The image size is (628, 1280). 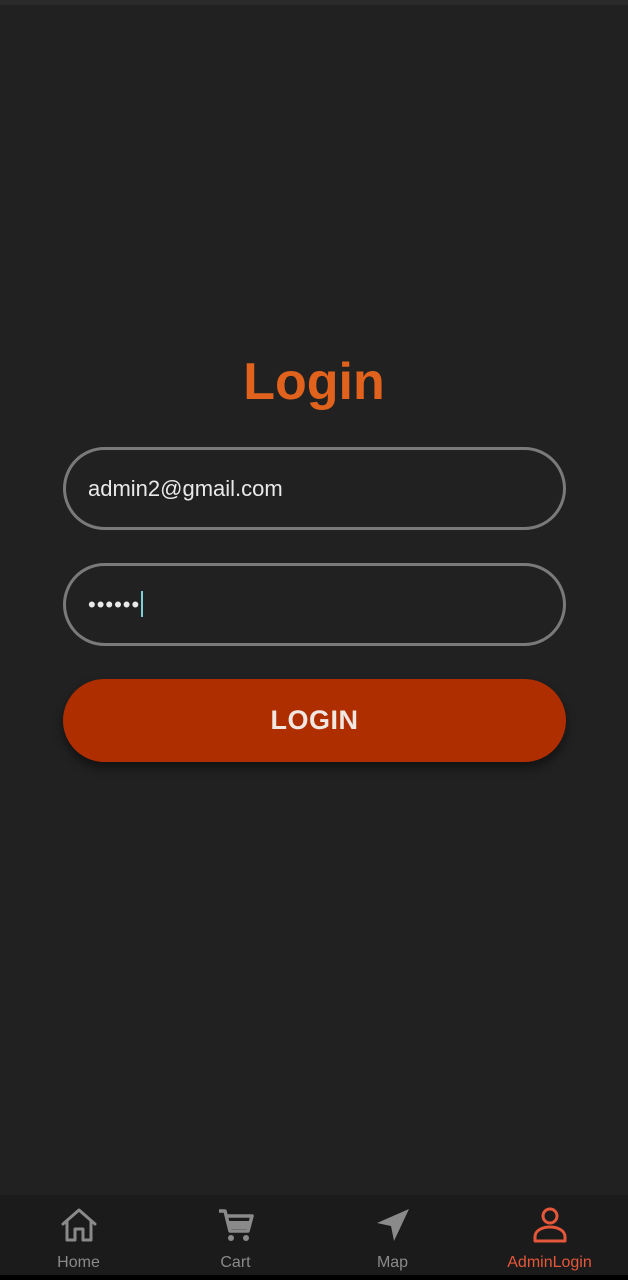 I want to click on nav-item-adminlogin: AdminLogin, so click(x=549, y=1235).